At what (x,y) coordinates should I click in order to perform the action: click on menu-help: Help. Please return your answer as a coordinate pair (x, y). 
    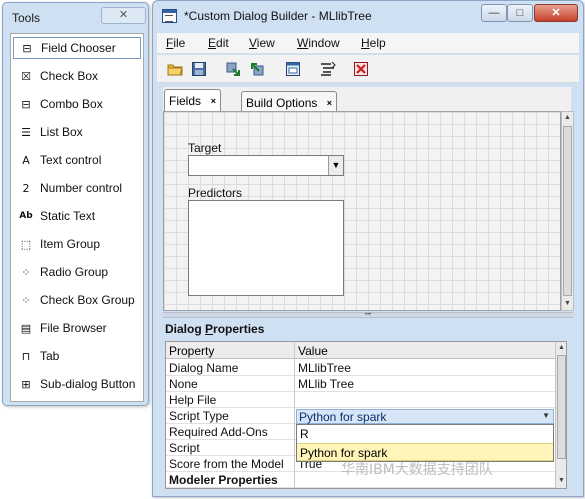
    Looking at the image, I should click on (373, 43).